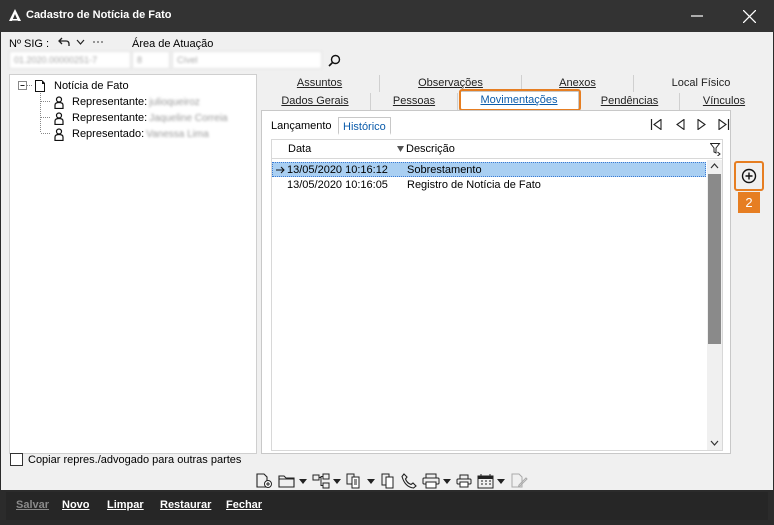 The width and height of the screenshot is (774, 525). I want to click on grid-vertical-scrollbar, so click(714, 305).